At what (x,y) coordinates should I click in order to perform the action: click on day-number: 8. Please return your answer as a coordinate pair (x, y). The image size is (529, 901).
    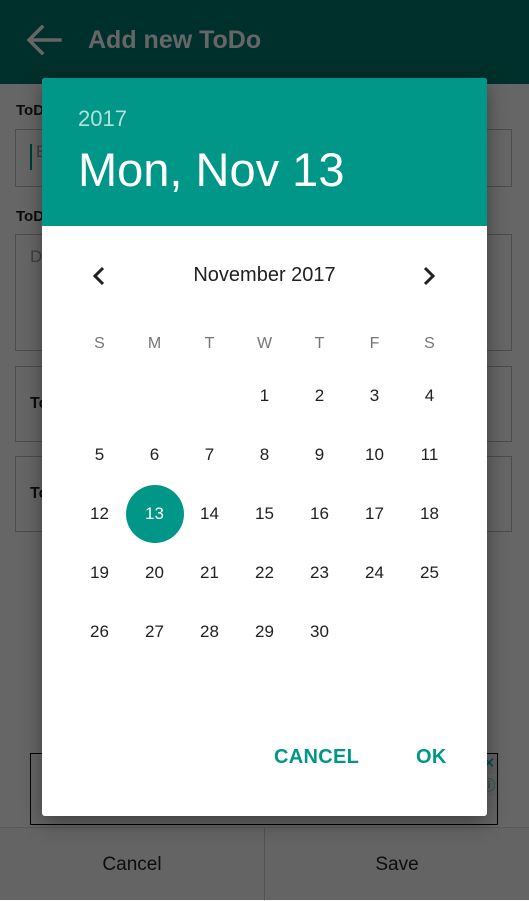
    Looking at the image, I should click on (264, 455).